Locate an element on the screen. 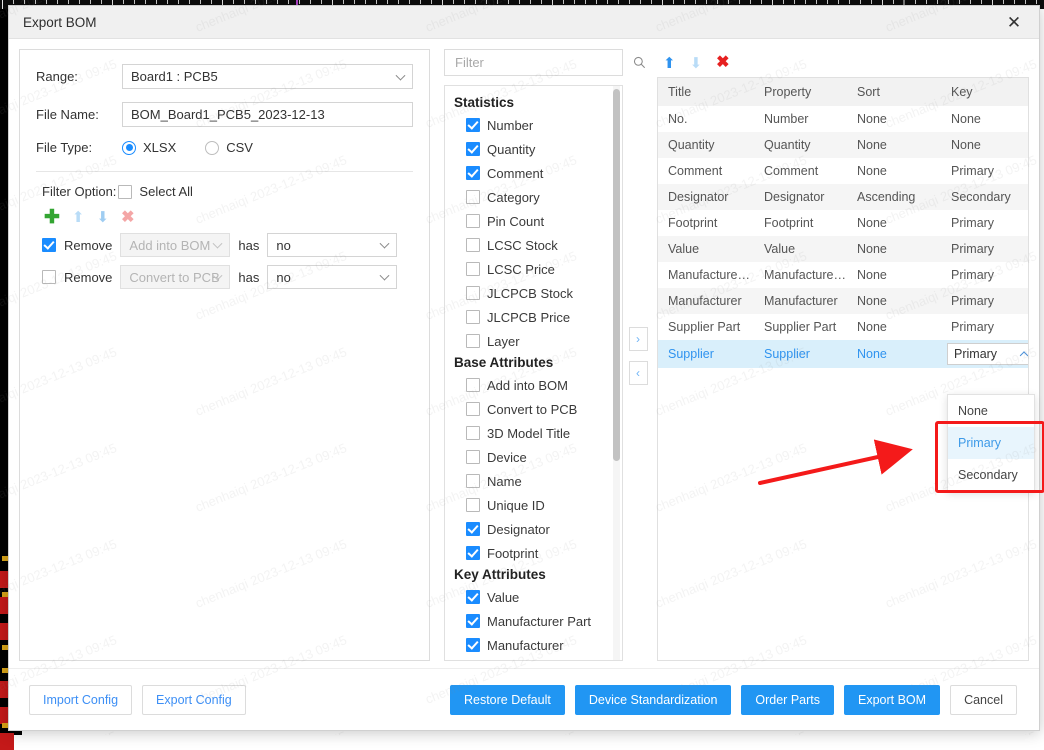 The image size is (1044, 750). close-icon: ✕ is located at coordinates (1014, 22).